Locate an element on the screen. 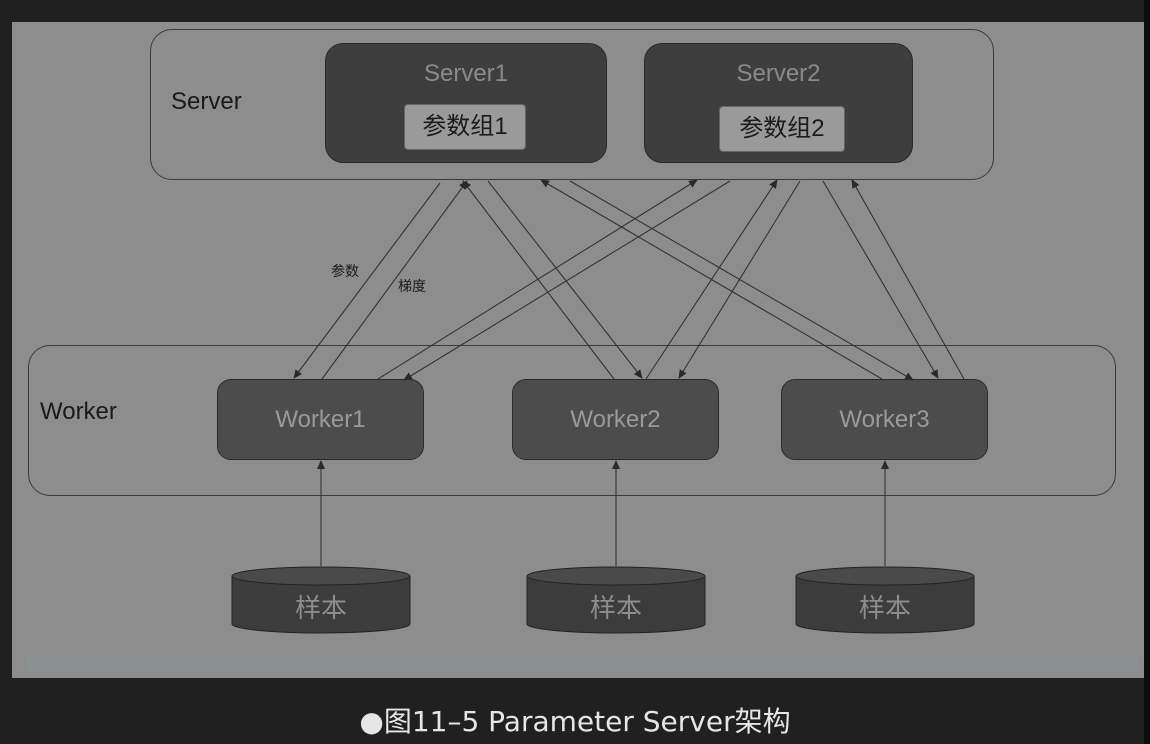 This screenshot has width=1150, height=744. sample2-label: 样本 is located at coordinates (615, 608).